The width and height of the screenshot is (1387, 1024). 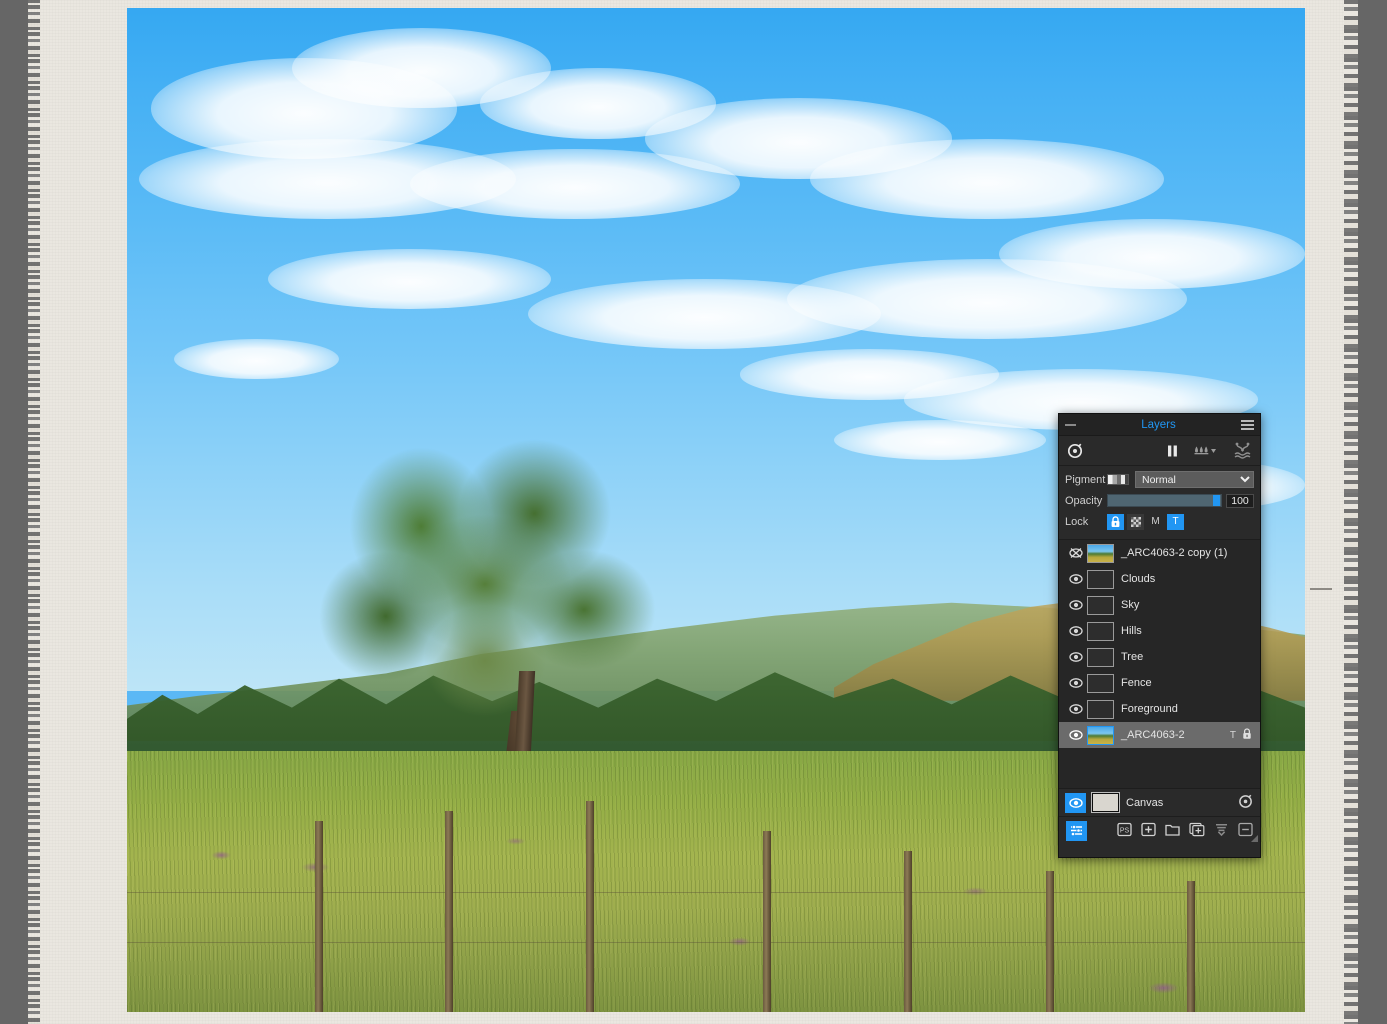 What do you see at coordinates (1076, 830) in the screenshot?
I see `layer-settings-sliders-icon` at bounding box center [1076, 830].